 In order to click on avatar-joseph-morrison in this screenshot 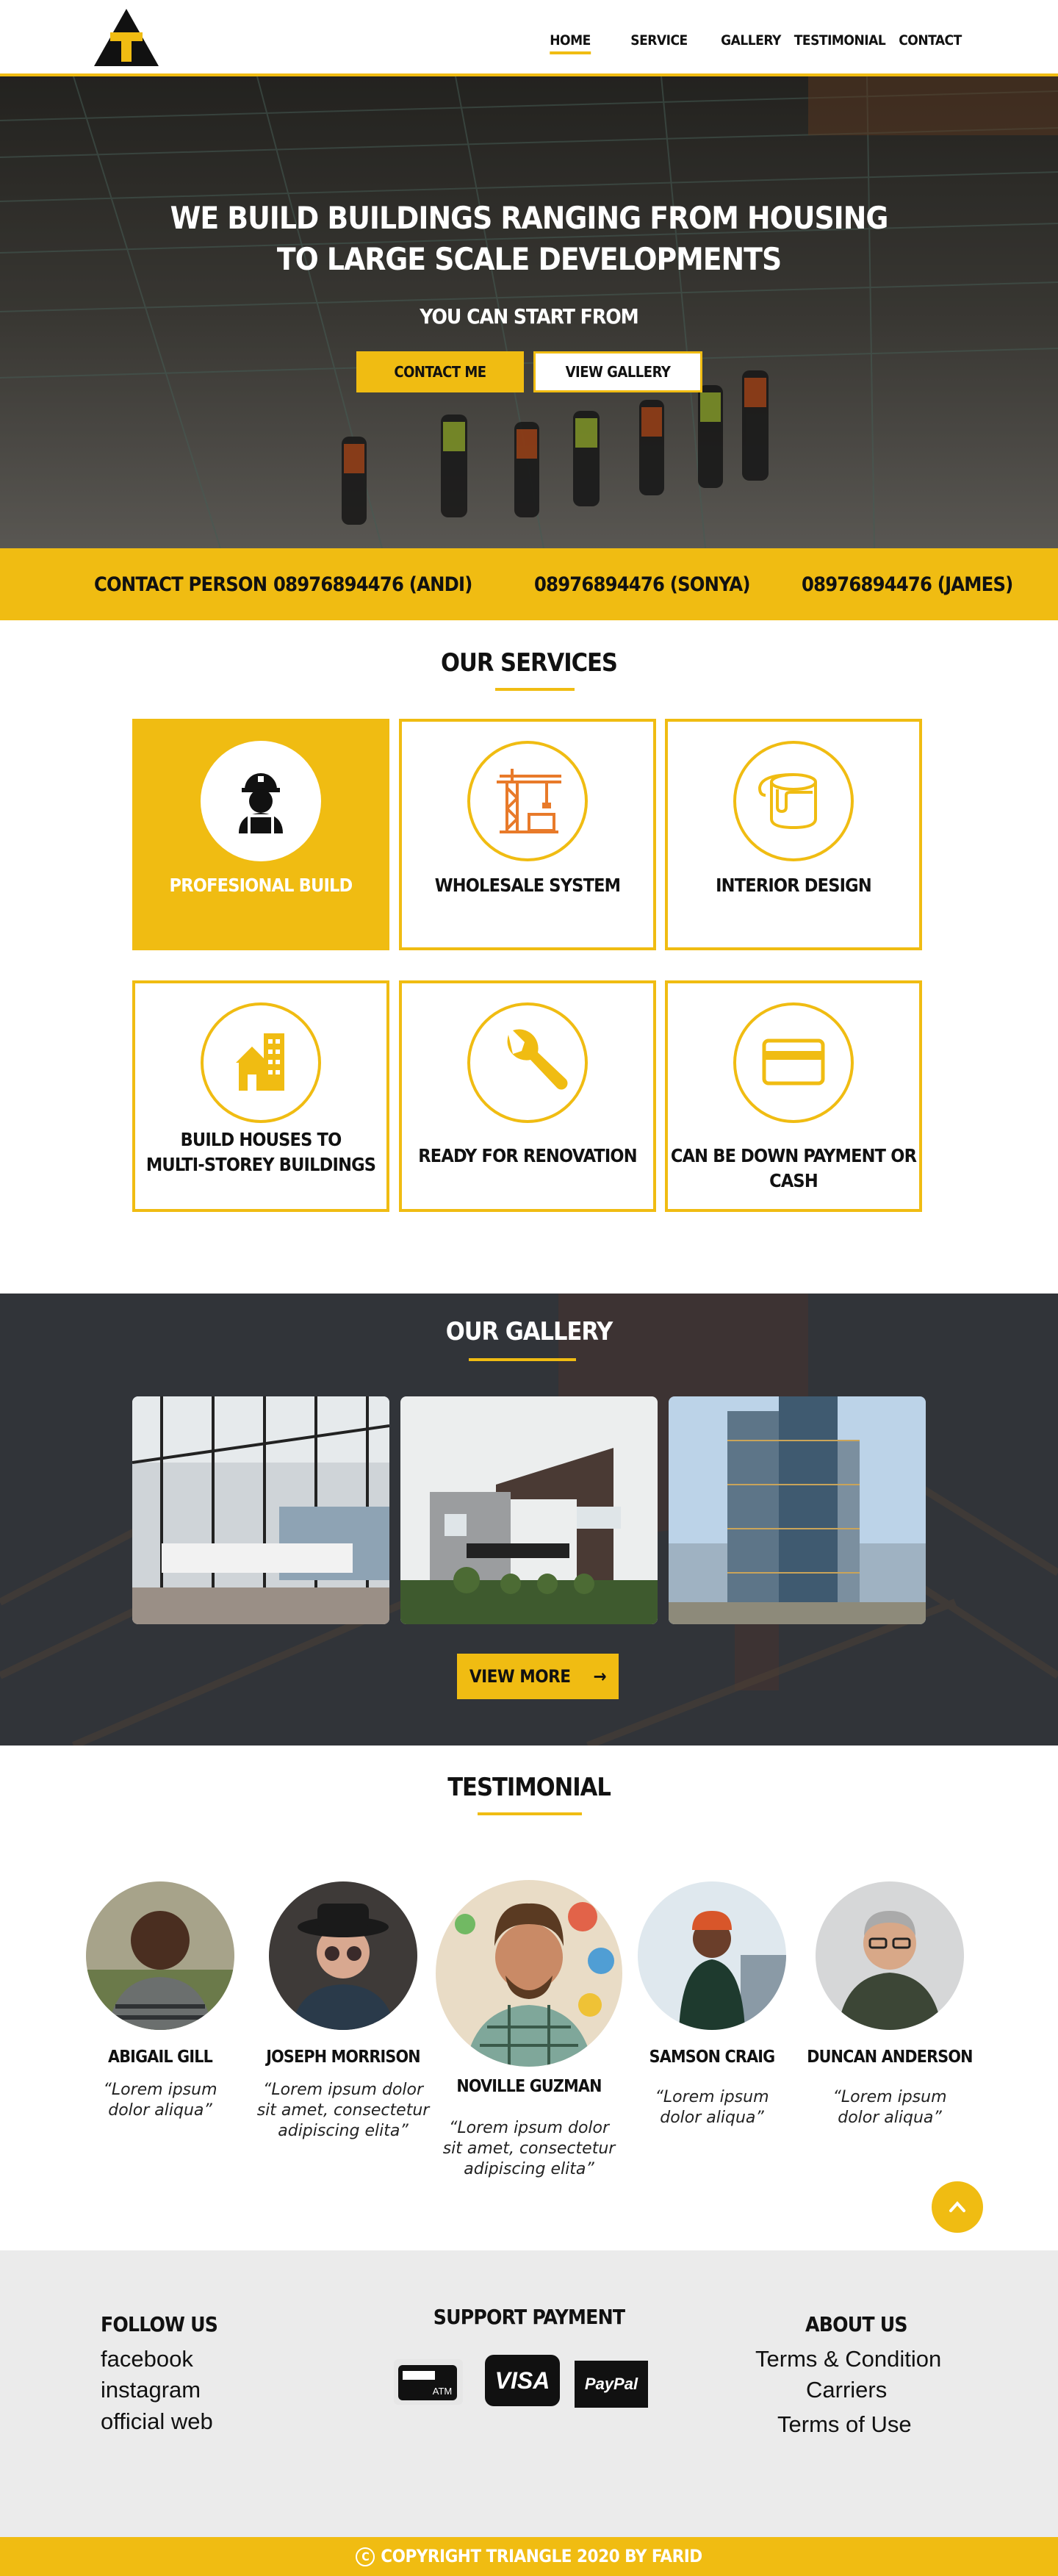, I will do `click(343, 1955)`.